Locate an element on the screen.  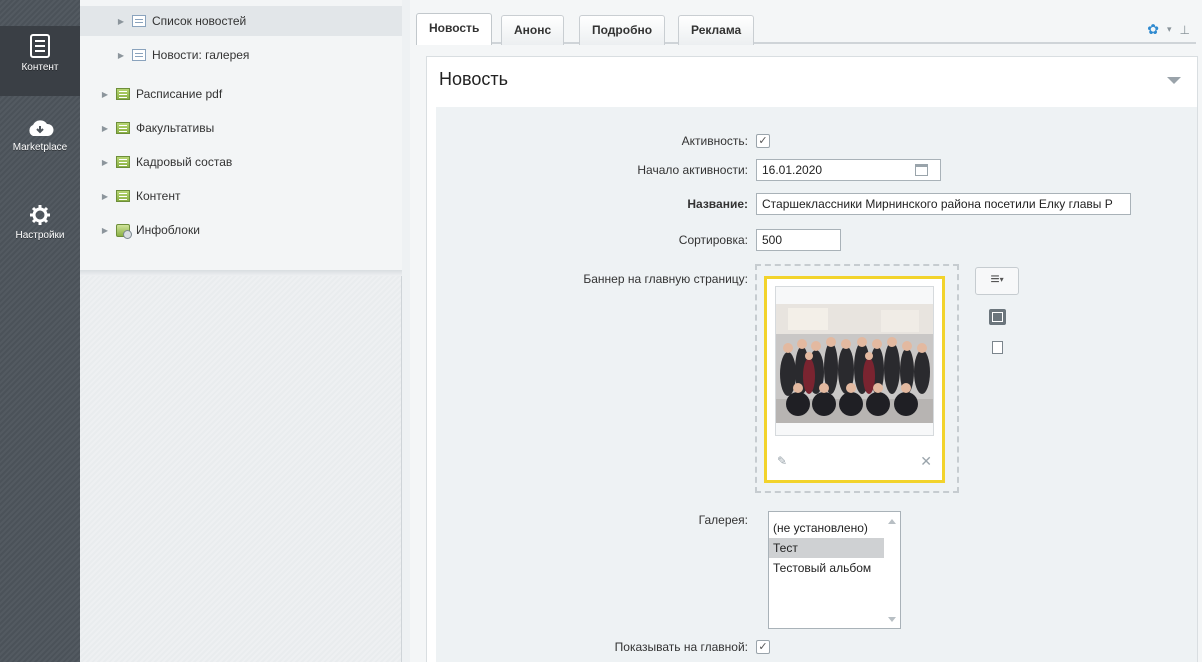
tab-tools: ✿ ▾ ⊥ is located at coordinates (1168, 29).